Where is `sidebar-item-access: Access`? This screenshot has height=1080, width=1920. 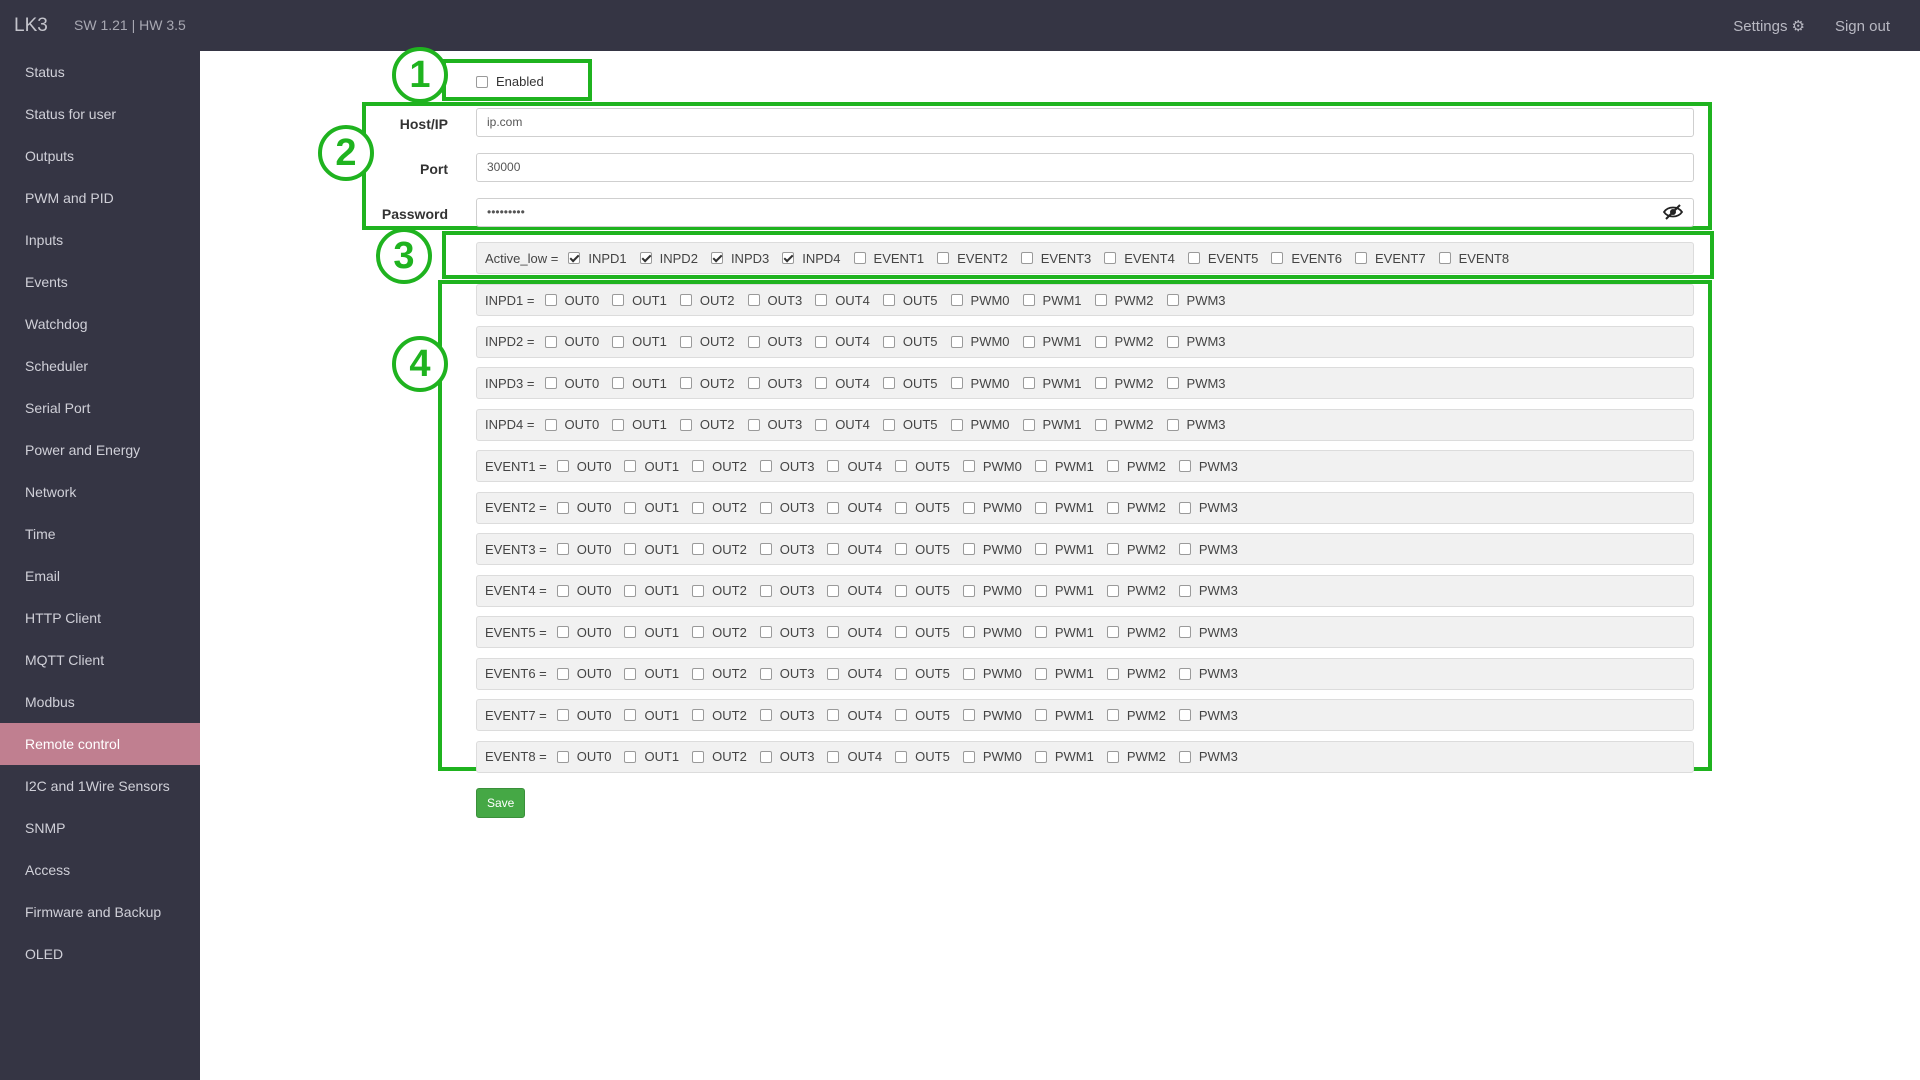
sidebar-item-access: Access is located at coordinates (100, 870).